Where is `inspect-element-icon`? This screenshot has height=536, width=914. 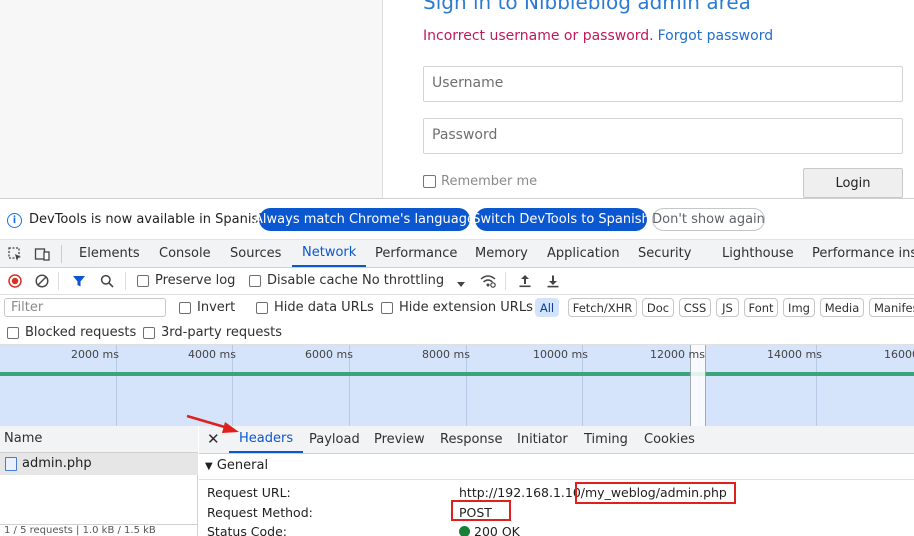 inspect-element-icon is located at coordinates (15, 254).